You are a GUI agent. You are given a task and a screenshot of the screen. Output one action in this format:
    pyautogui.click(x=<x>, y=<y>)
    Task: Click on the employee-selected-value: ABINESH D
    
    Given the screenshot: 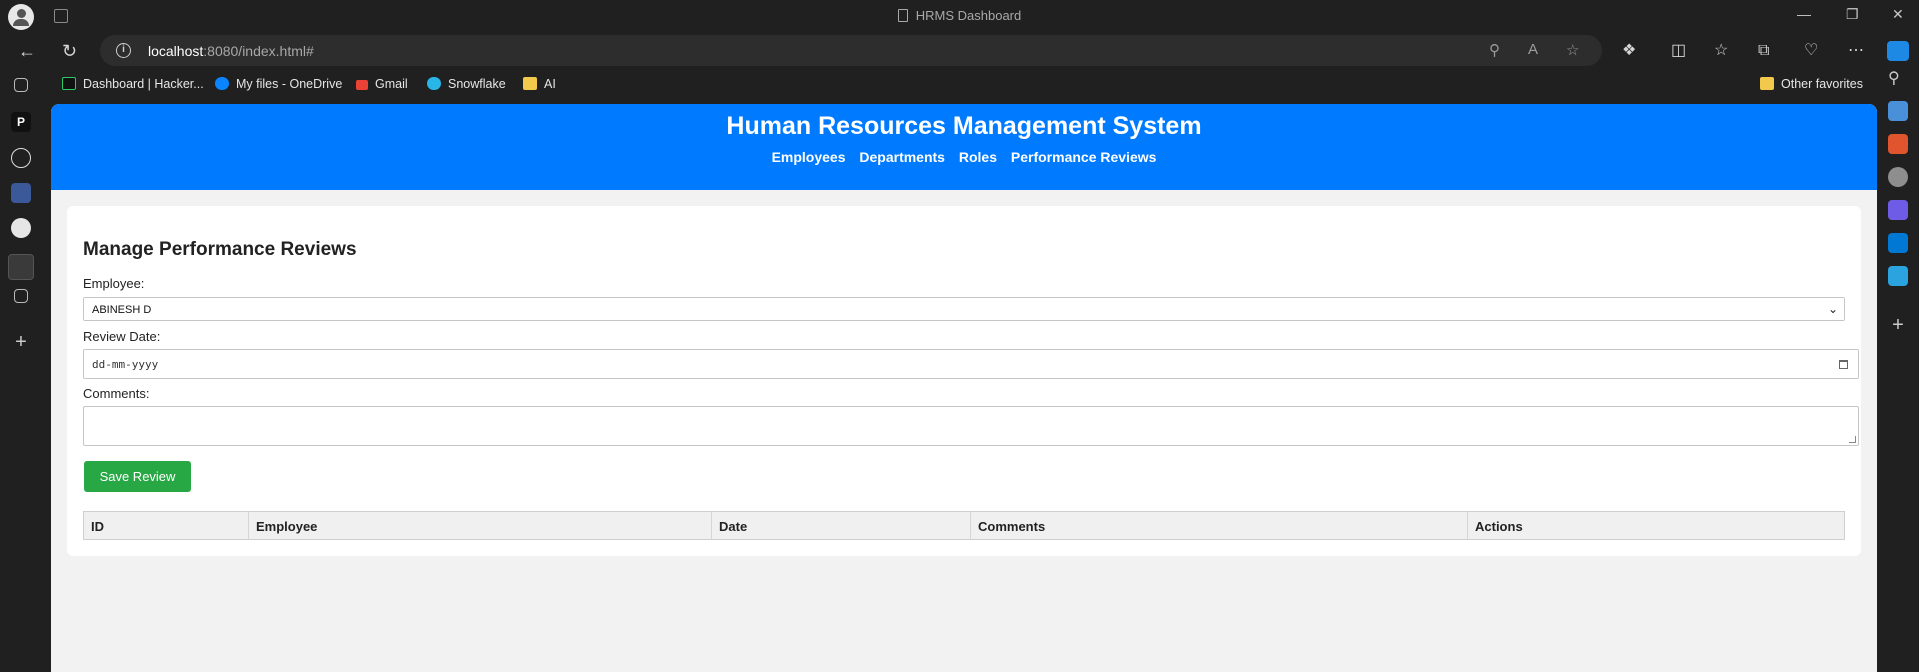 What is the action you would take?
    pyautogui.click(x=122, y=310)
    